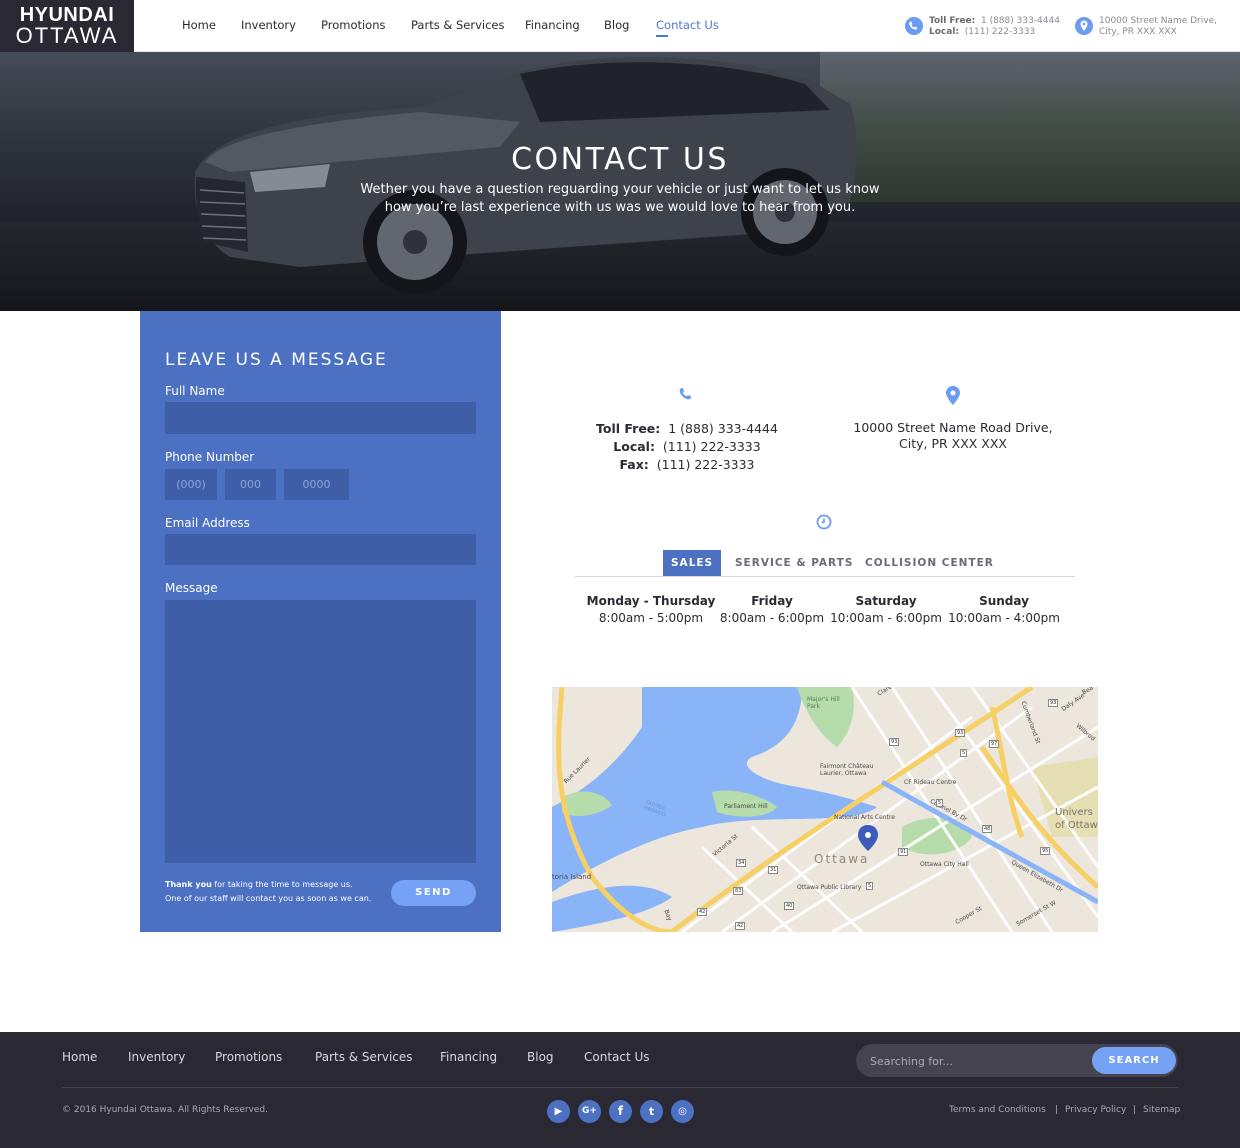 The width and height of the screenshot is (1240, 1148). What do you see at coordinates (651, 1111) in the screenshot?
I see `twitter-icon: t` at bounding box center [651, 1111].